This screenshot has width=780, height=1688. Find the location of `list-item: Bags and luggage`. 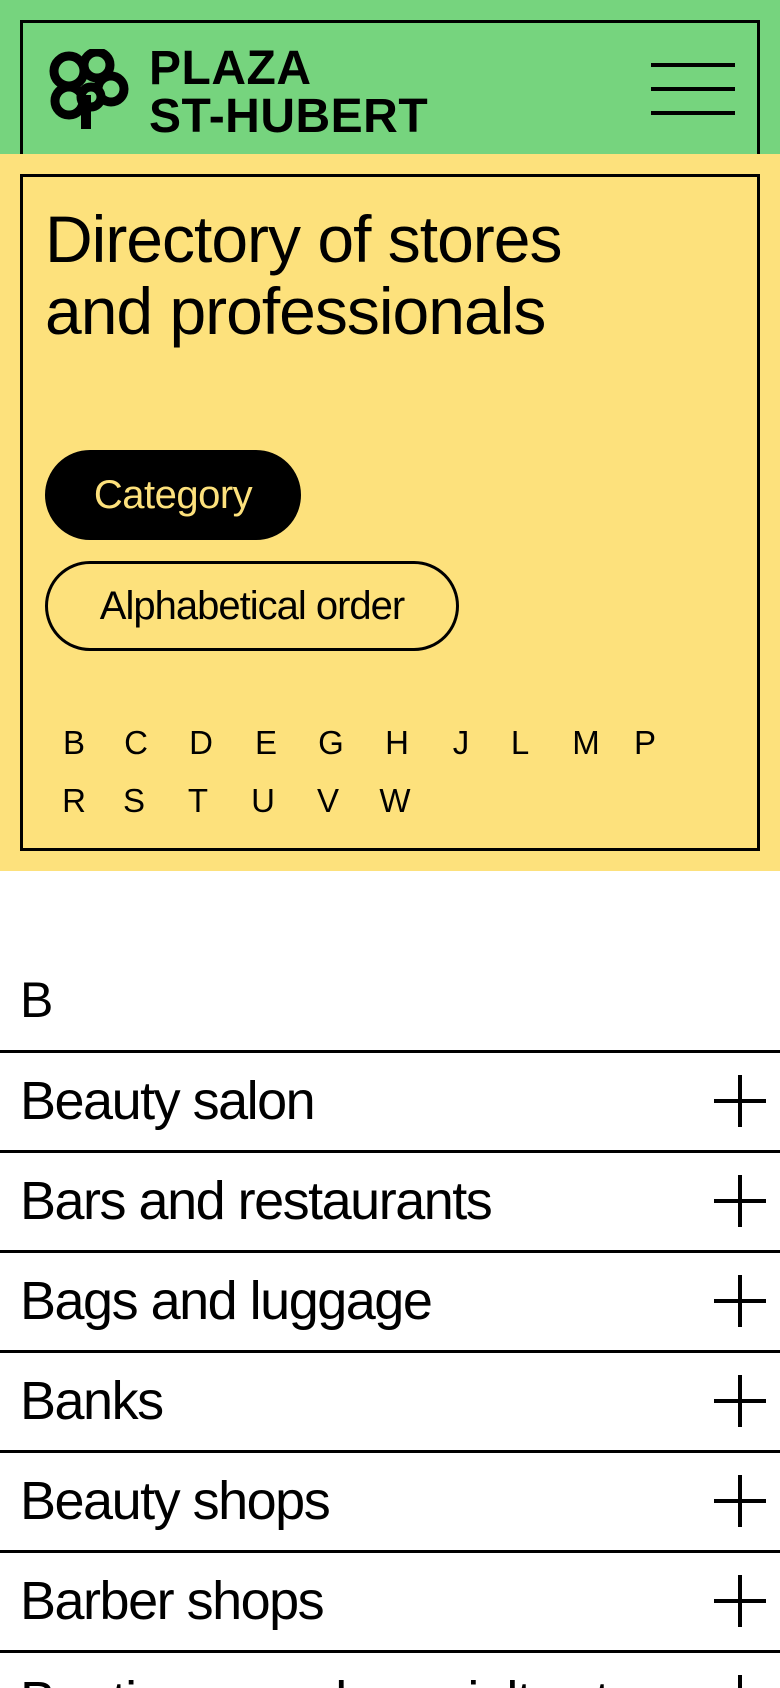

list-item: Bags and luggage is located at coordinates (390, 1300).